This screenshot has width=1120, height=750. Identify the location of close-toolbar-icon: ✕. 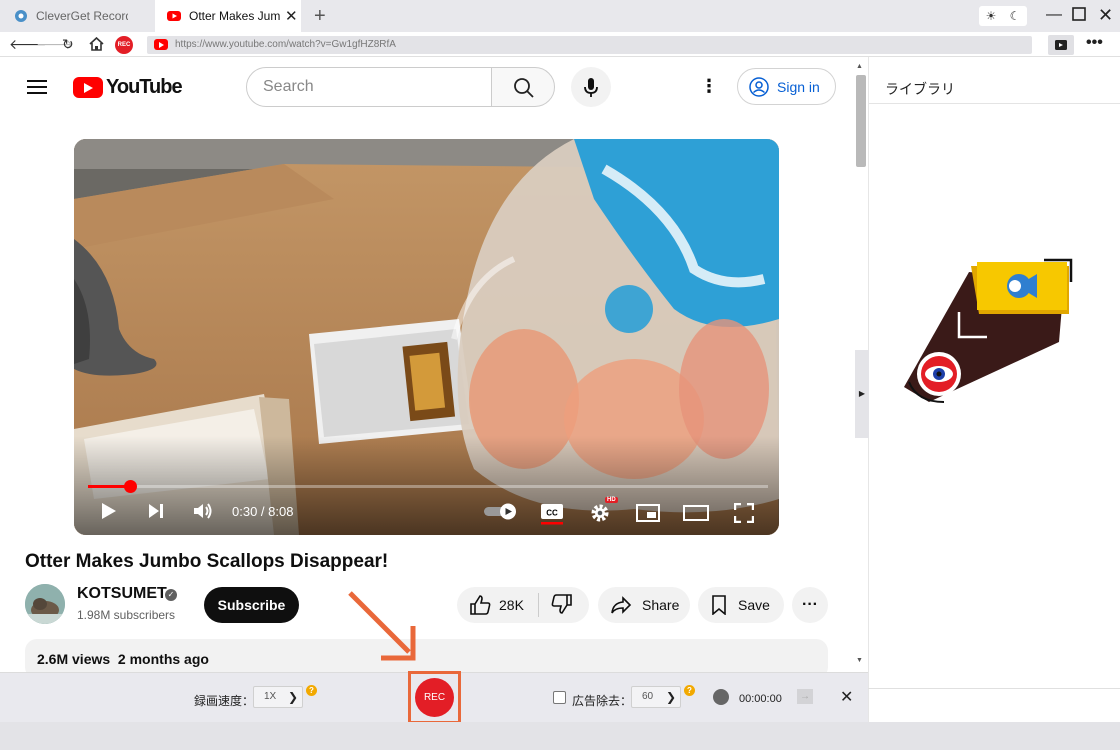
(846, 697).